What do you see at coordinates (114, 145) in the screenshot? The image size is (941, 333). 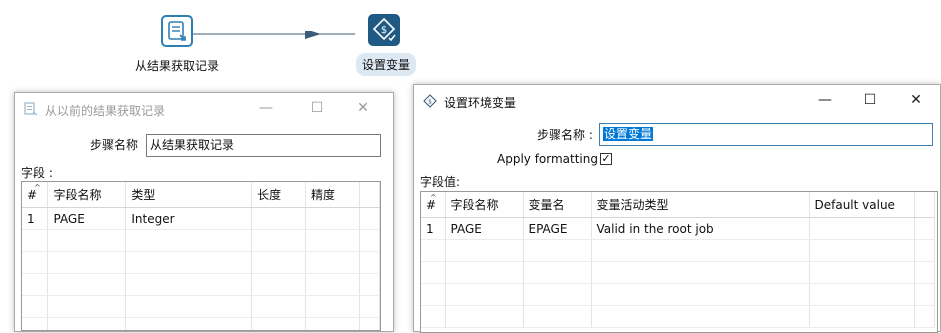 I see `step-name-label: 步骤名称` at bounding box center [114, 145].